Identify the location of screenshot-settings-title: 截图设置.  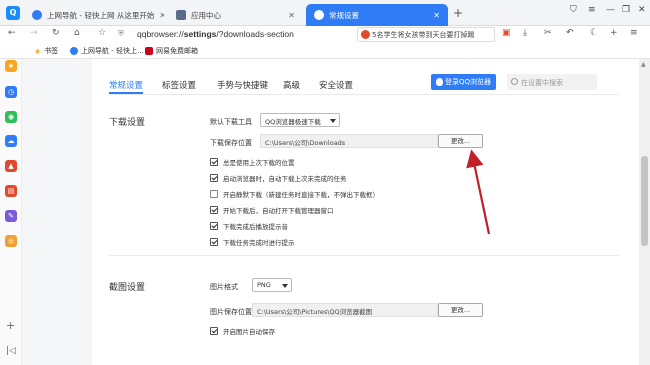
(127, 288).